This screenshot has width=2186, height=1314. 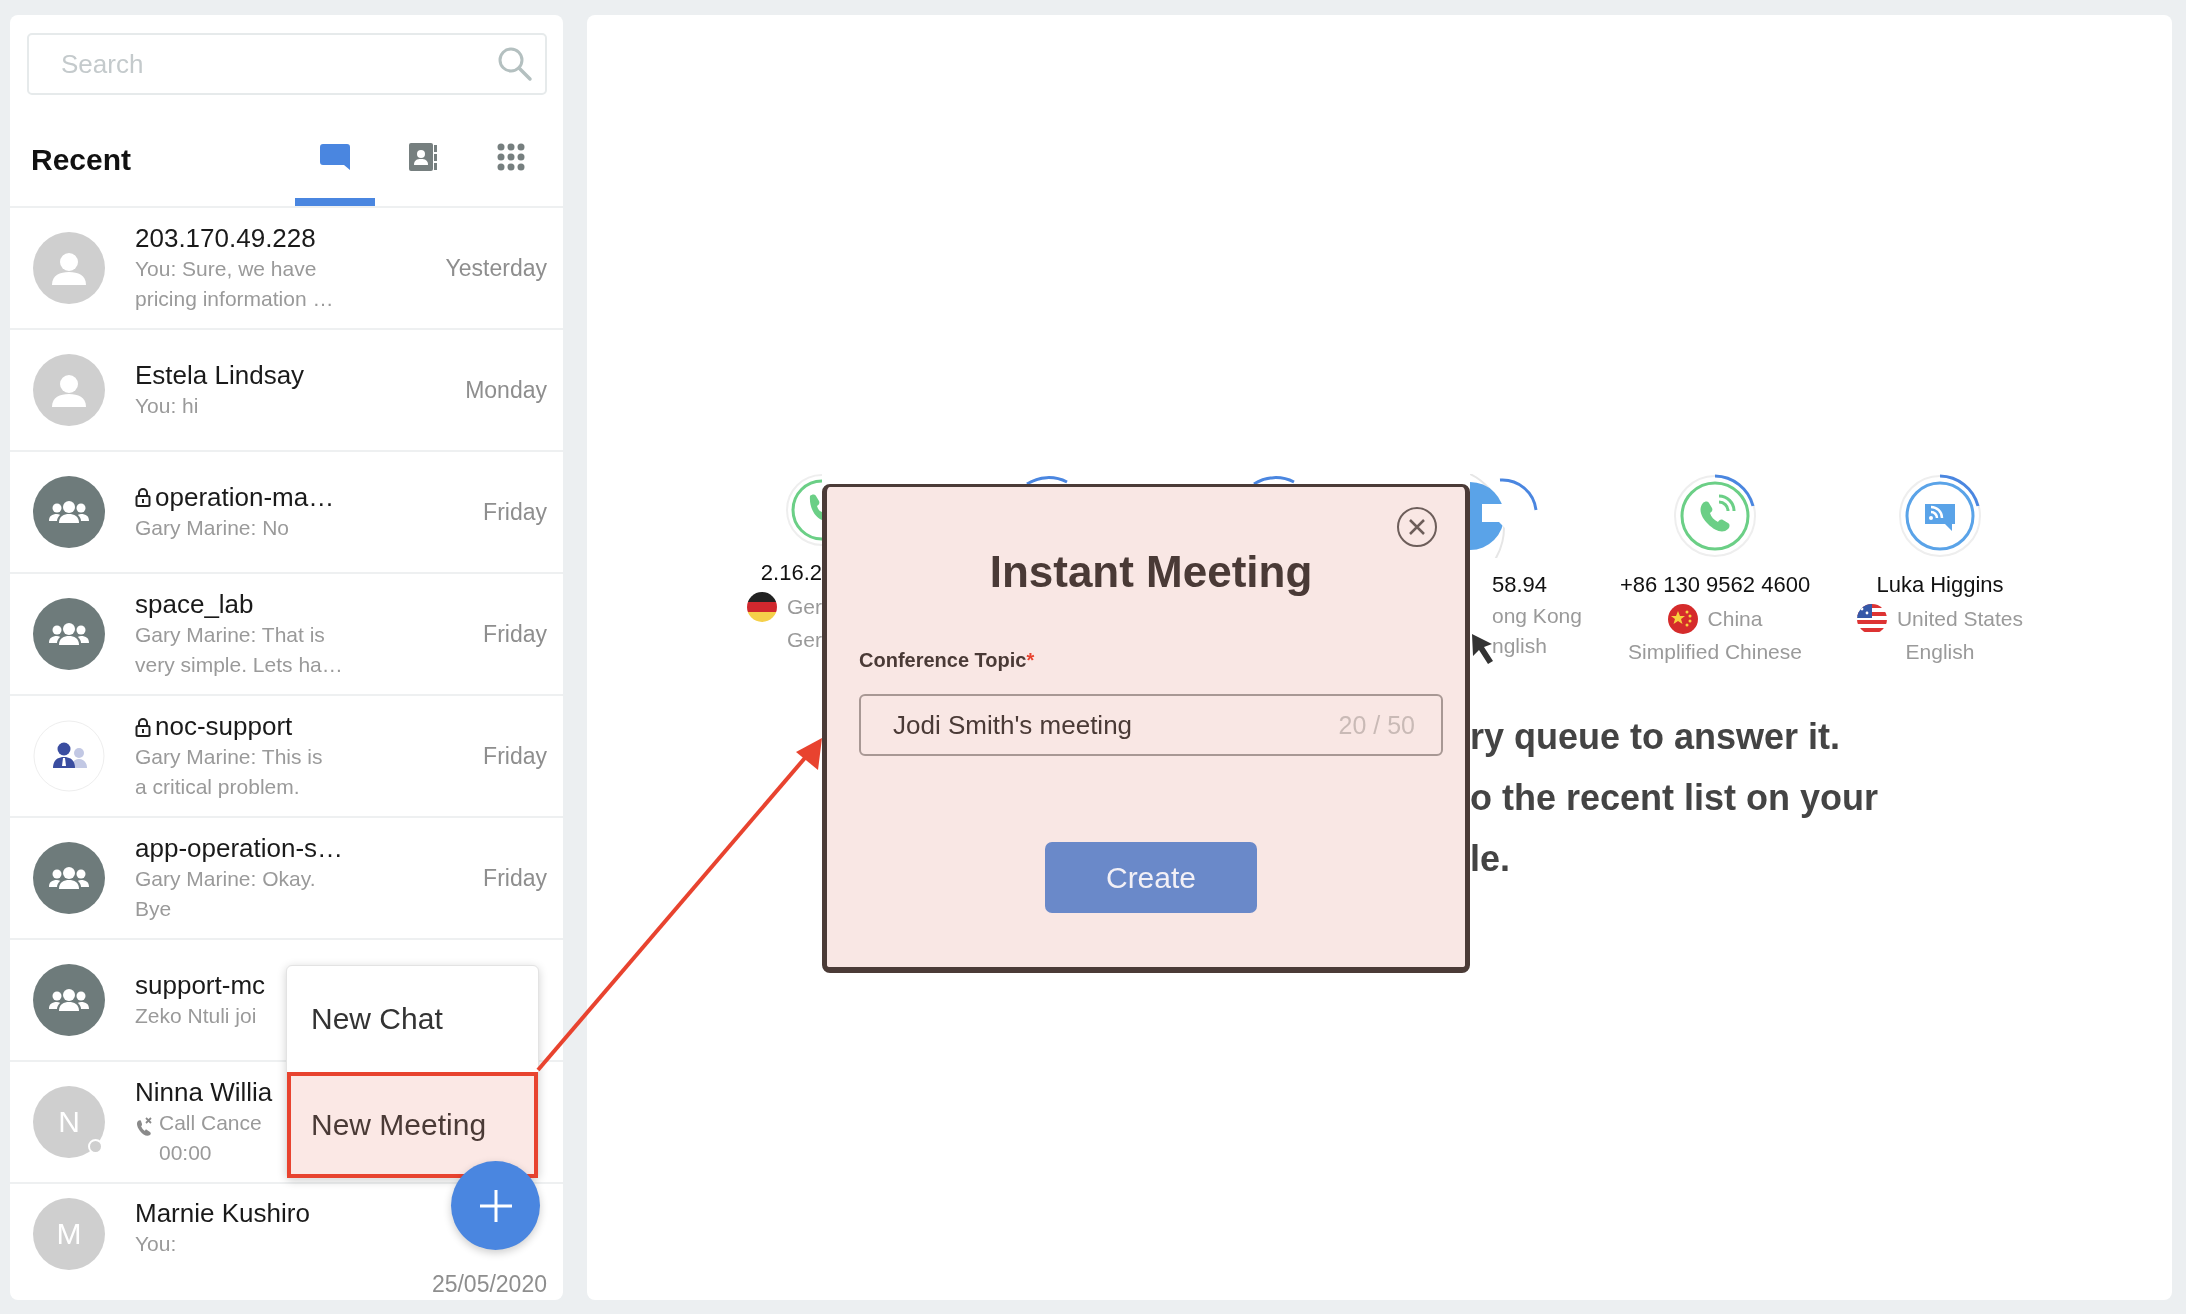 I want to click on conversation-name: Ninna Willia, so click(x=204, y=1093).